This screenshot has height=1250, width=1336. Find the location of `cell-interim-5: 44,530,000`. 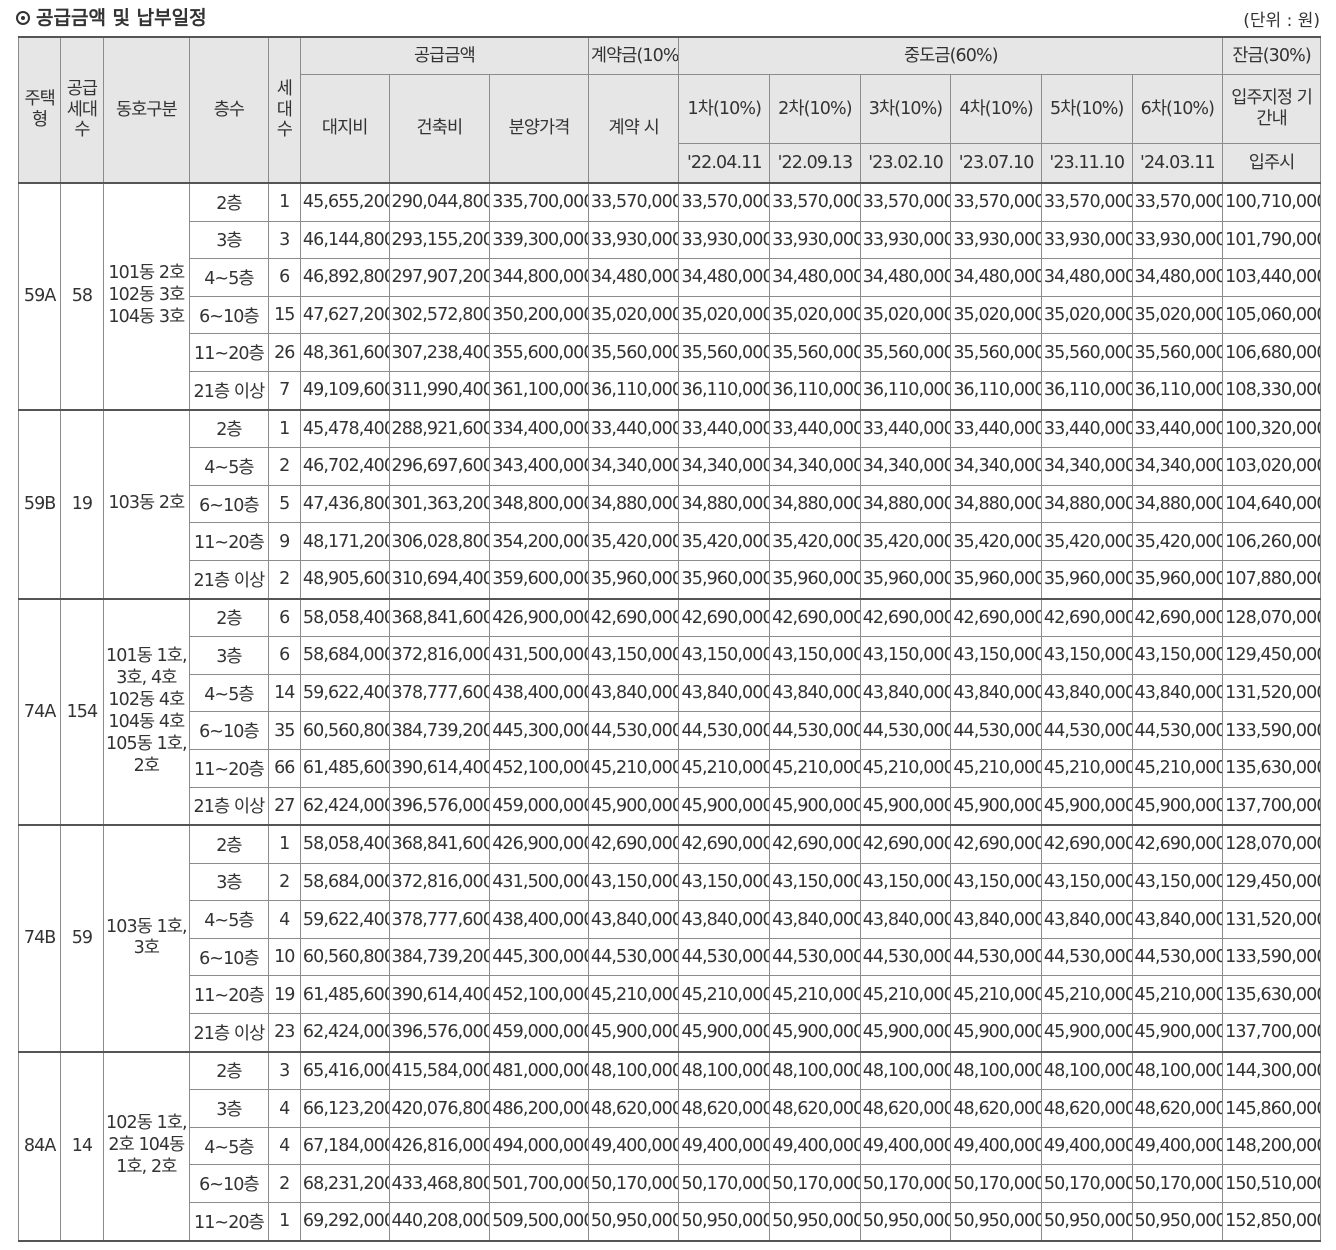

cell-interim-5: 44,530,000 is located at coordinates (1086, 730).